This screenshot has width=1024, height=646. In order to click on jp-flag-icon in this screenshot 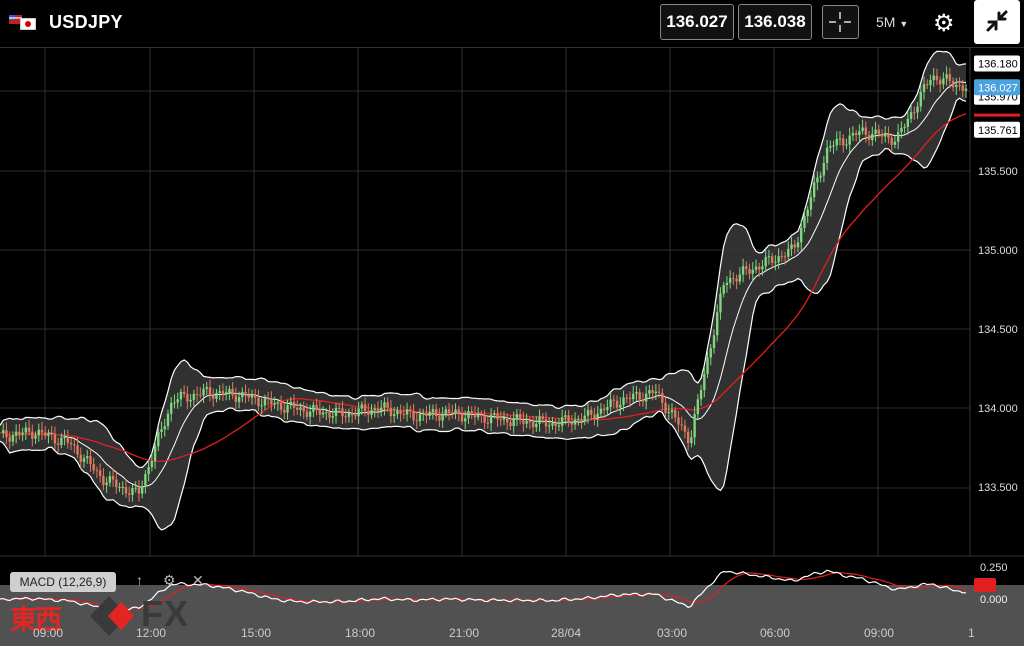, I will do `click(28, 24)`.